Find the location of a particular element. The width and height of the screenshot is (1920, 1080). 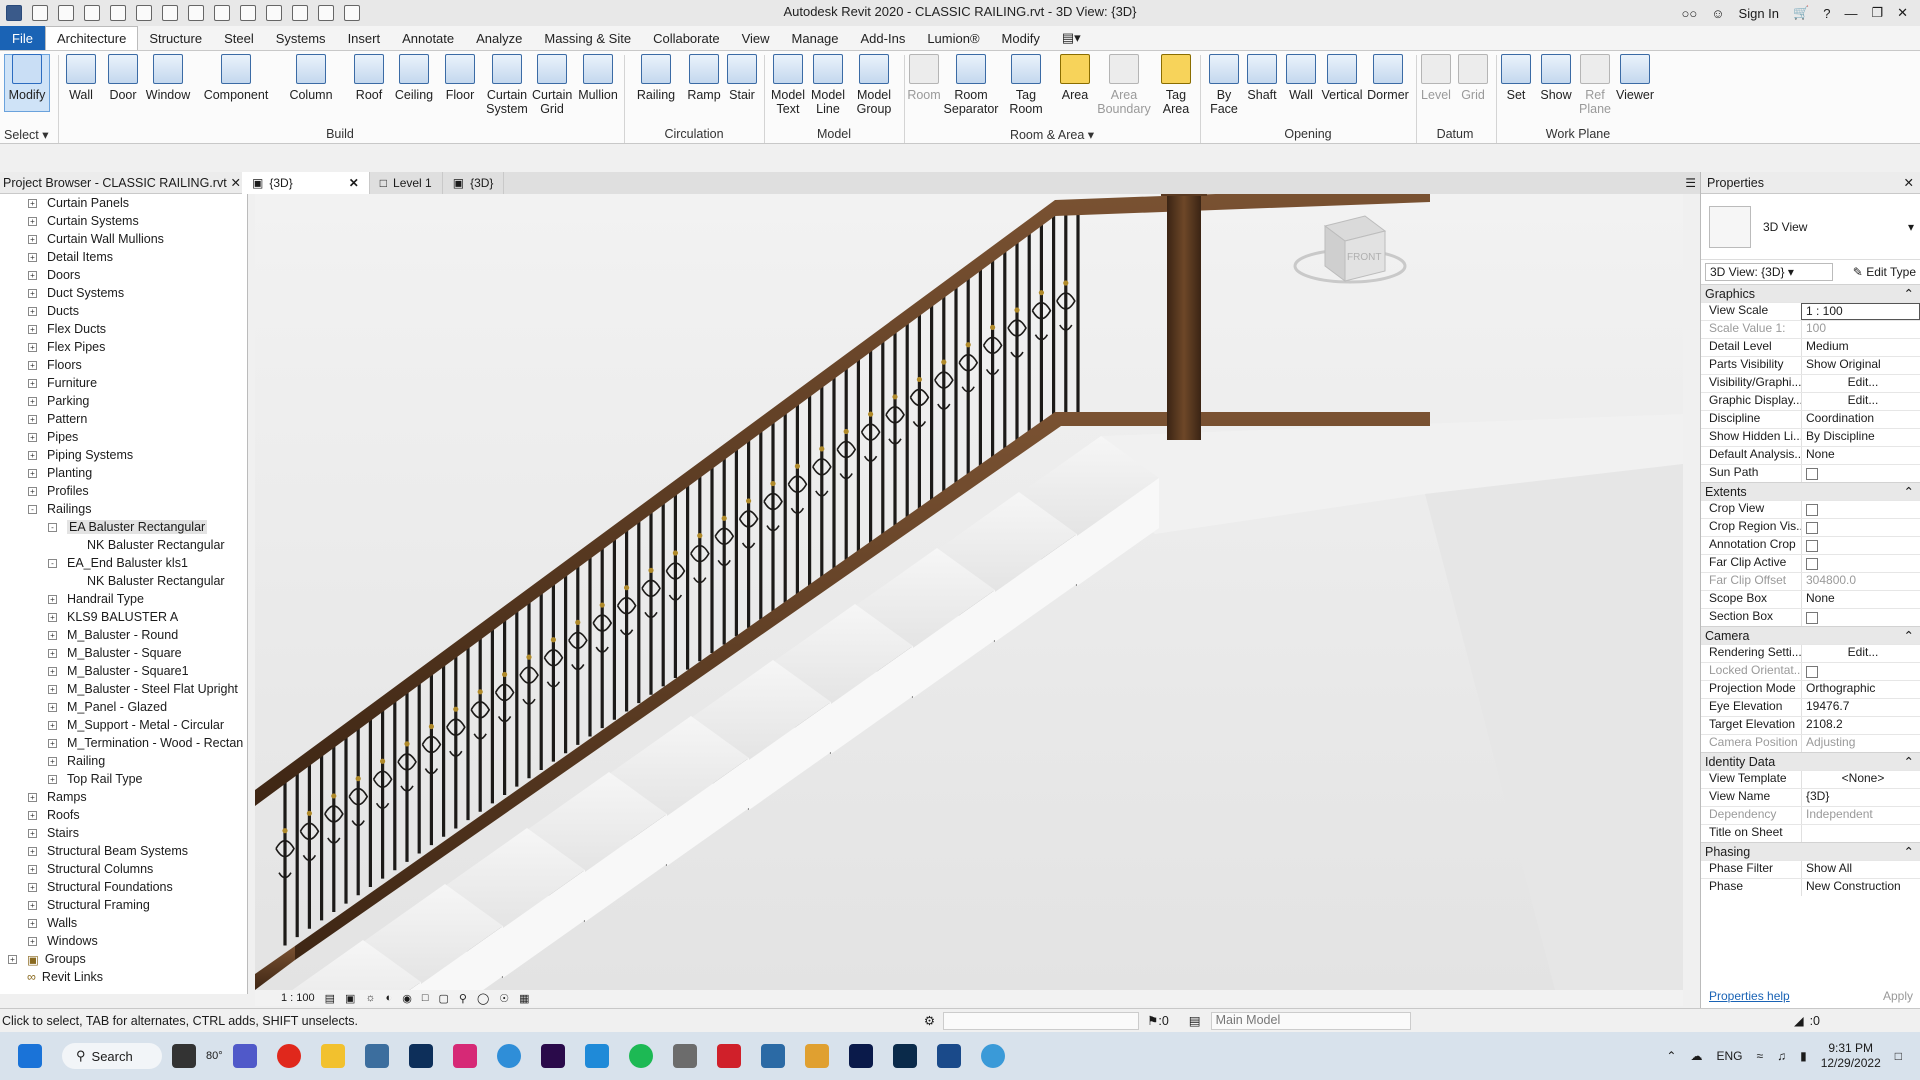

task-view-icon is located at coordinates (184, 1056).